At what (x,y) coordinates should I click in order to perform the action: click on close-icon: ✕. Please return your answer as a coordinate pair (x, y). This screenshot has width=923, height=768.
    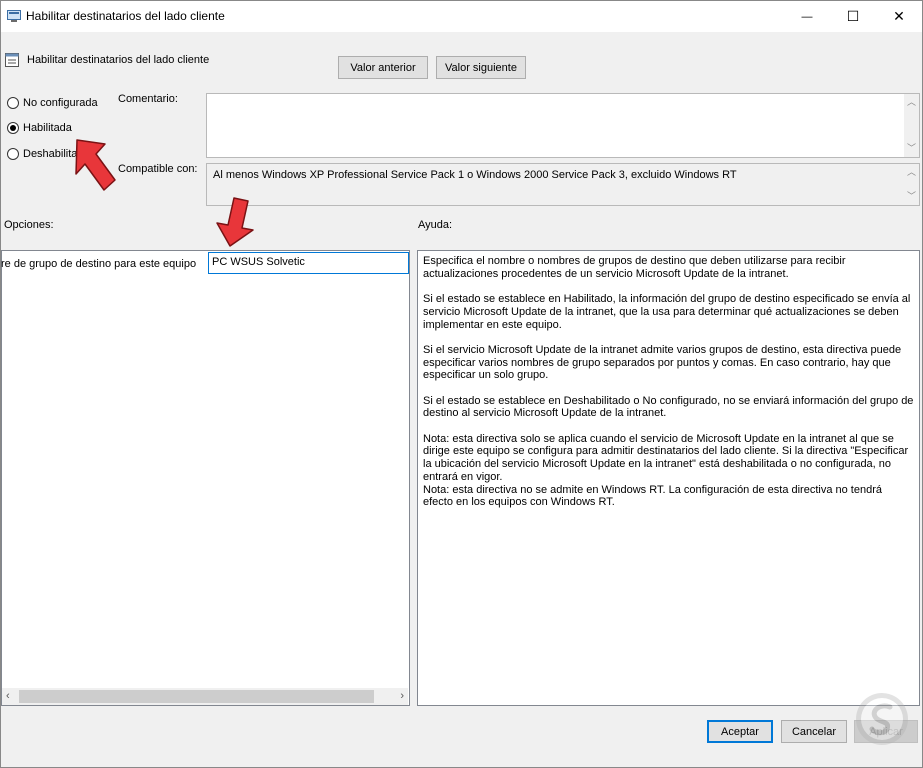
    Looking at the image, I should click on (899, 16).